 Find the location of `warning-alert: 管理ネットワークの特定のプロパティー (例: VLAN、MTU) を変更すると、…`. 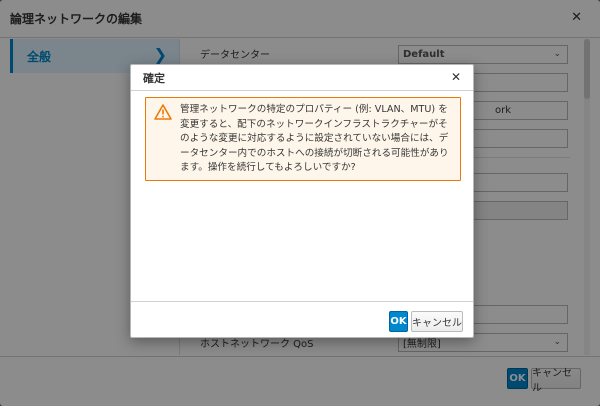

warning-alert: 管理ネットワークの特定のプロパティー (例: VLAN、MTU) を変更すると、… is located at coordinates (303, 139).